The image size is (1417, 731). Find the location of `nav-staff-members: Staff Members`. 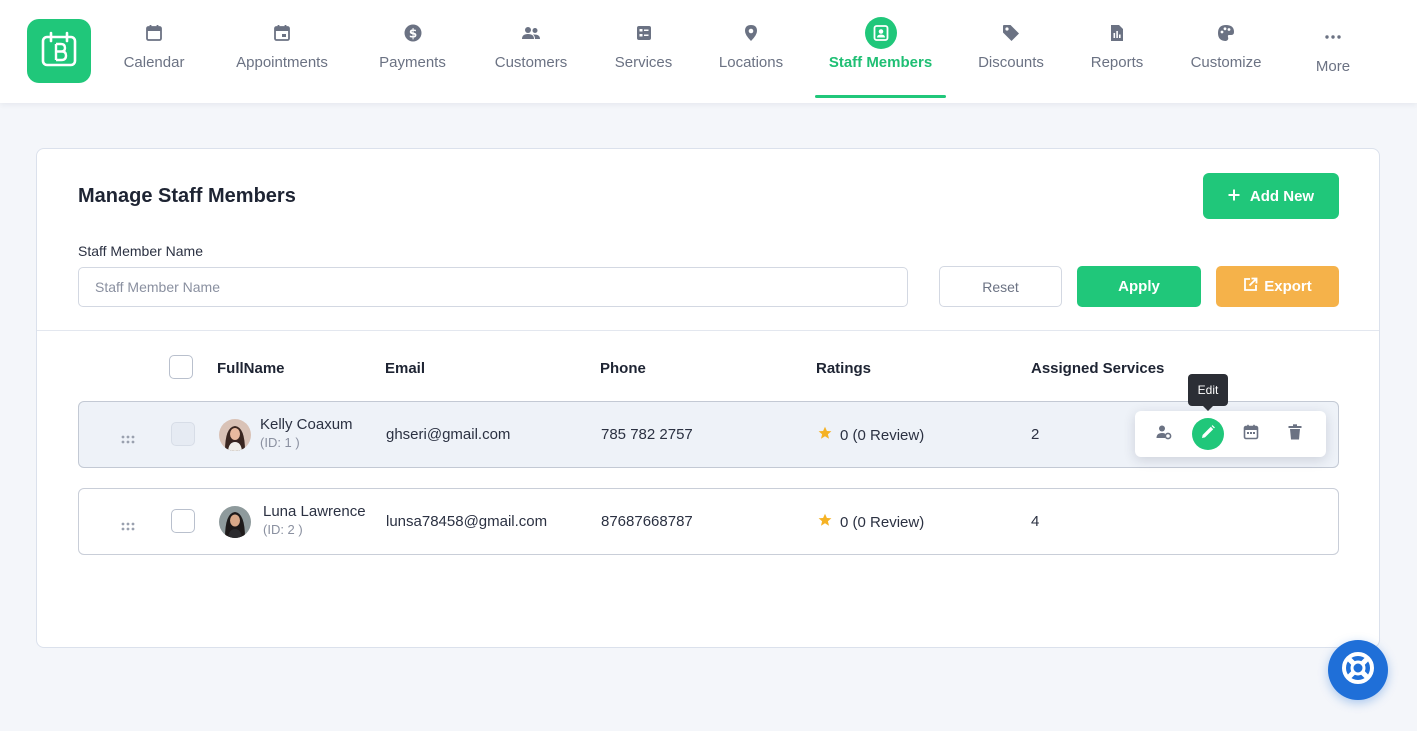

nav-staff-members: Staff Members is located at coordinates (880, 51).